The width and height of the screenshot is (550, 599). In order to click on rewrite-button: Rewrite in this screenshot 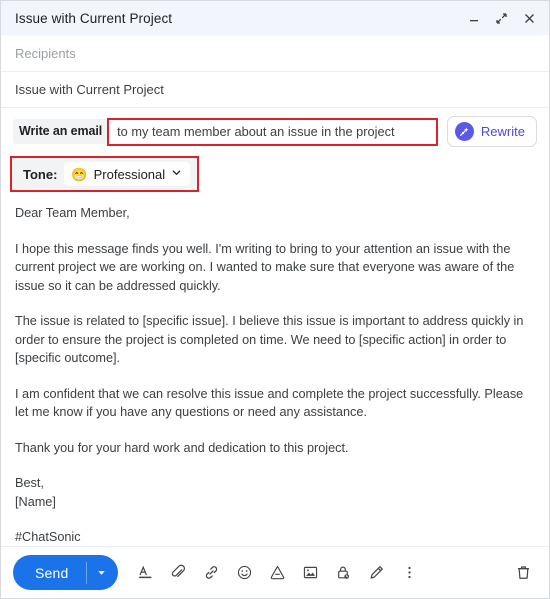, I will do `click(491, 131)`.